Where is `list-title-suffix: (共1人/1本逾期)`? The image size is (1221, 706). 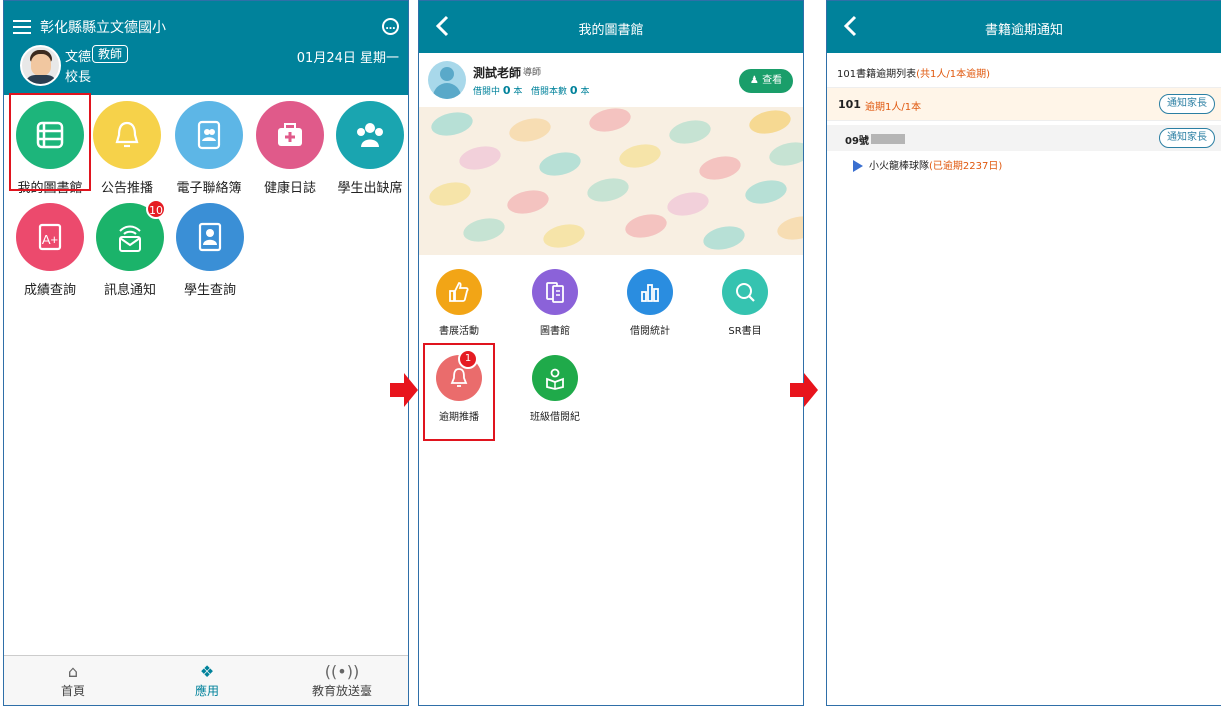
list-title-suffix: (共1人/1本逾期) is located at coordinates (953, 74).